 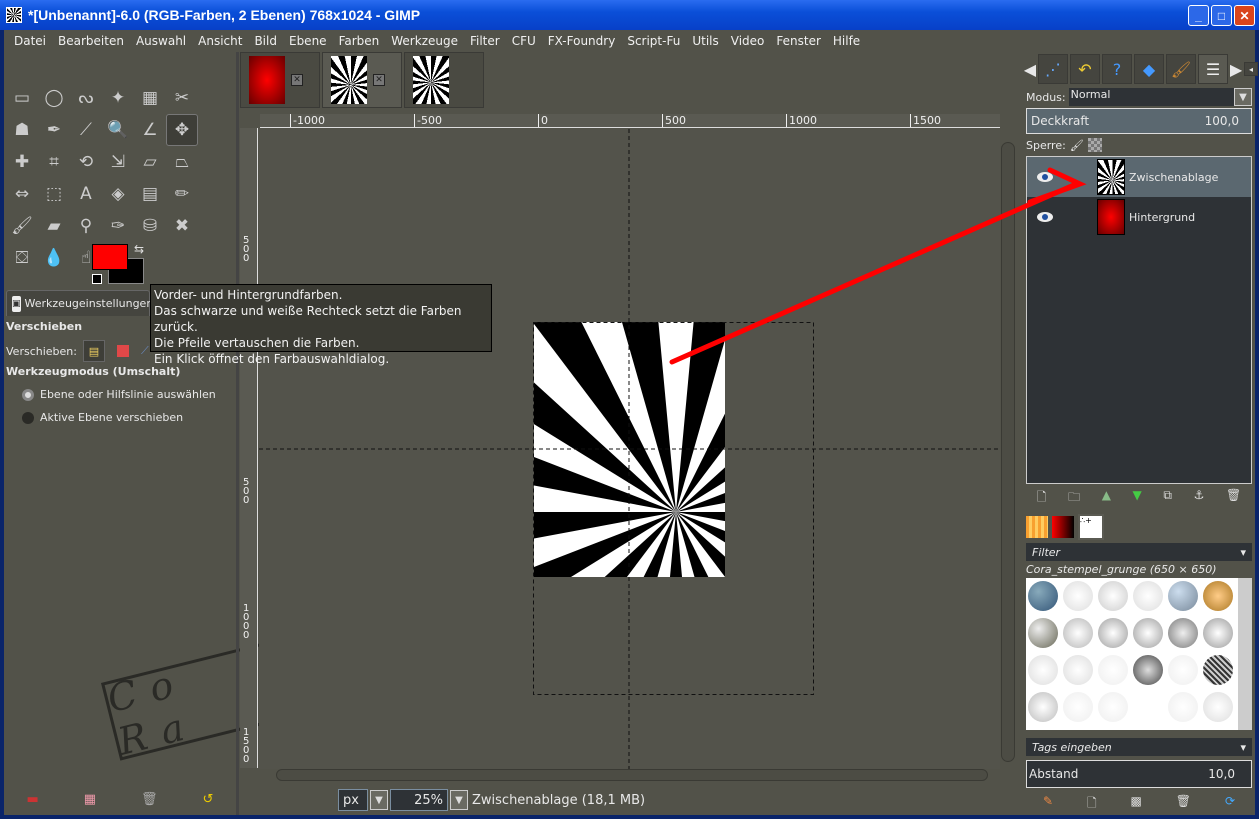 What do you see at coordinates (54, 130) in the screenshot?
I see `paths-icon: ✒` at bounding box center [54, 130].